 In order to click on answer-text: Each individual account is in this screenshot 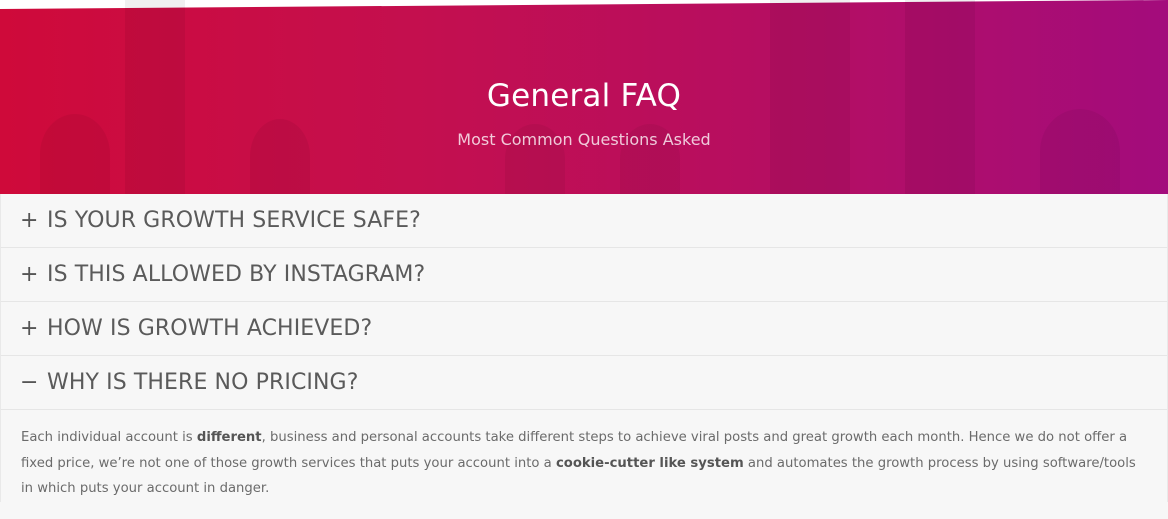, I will do `click(109, 437)`.